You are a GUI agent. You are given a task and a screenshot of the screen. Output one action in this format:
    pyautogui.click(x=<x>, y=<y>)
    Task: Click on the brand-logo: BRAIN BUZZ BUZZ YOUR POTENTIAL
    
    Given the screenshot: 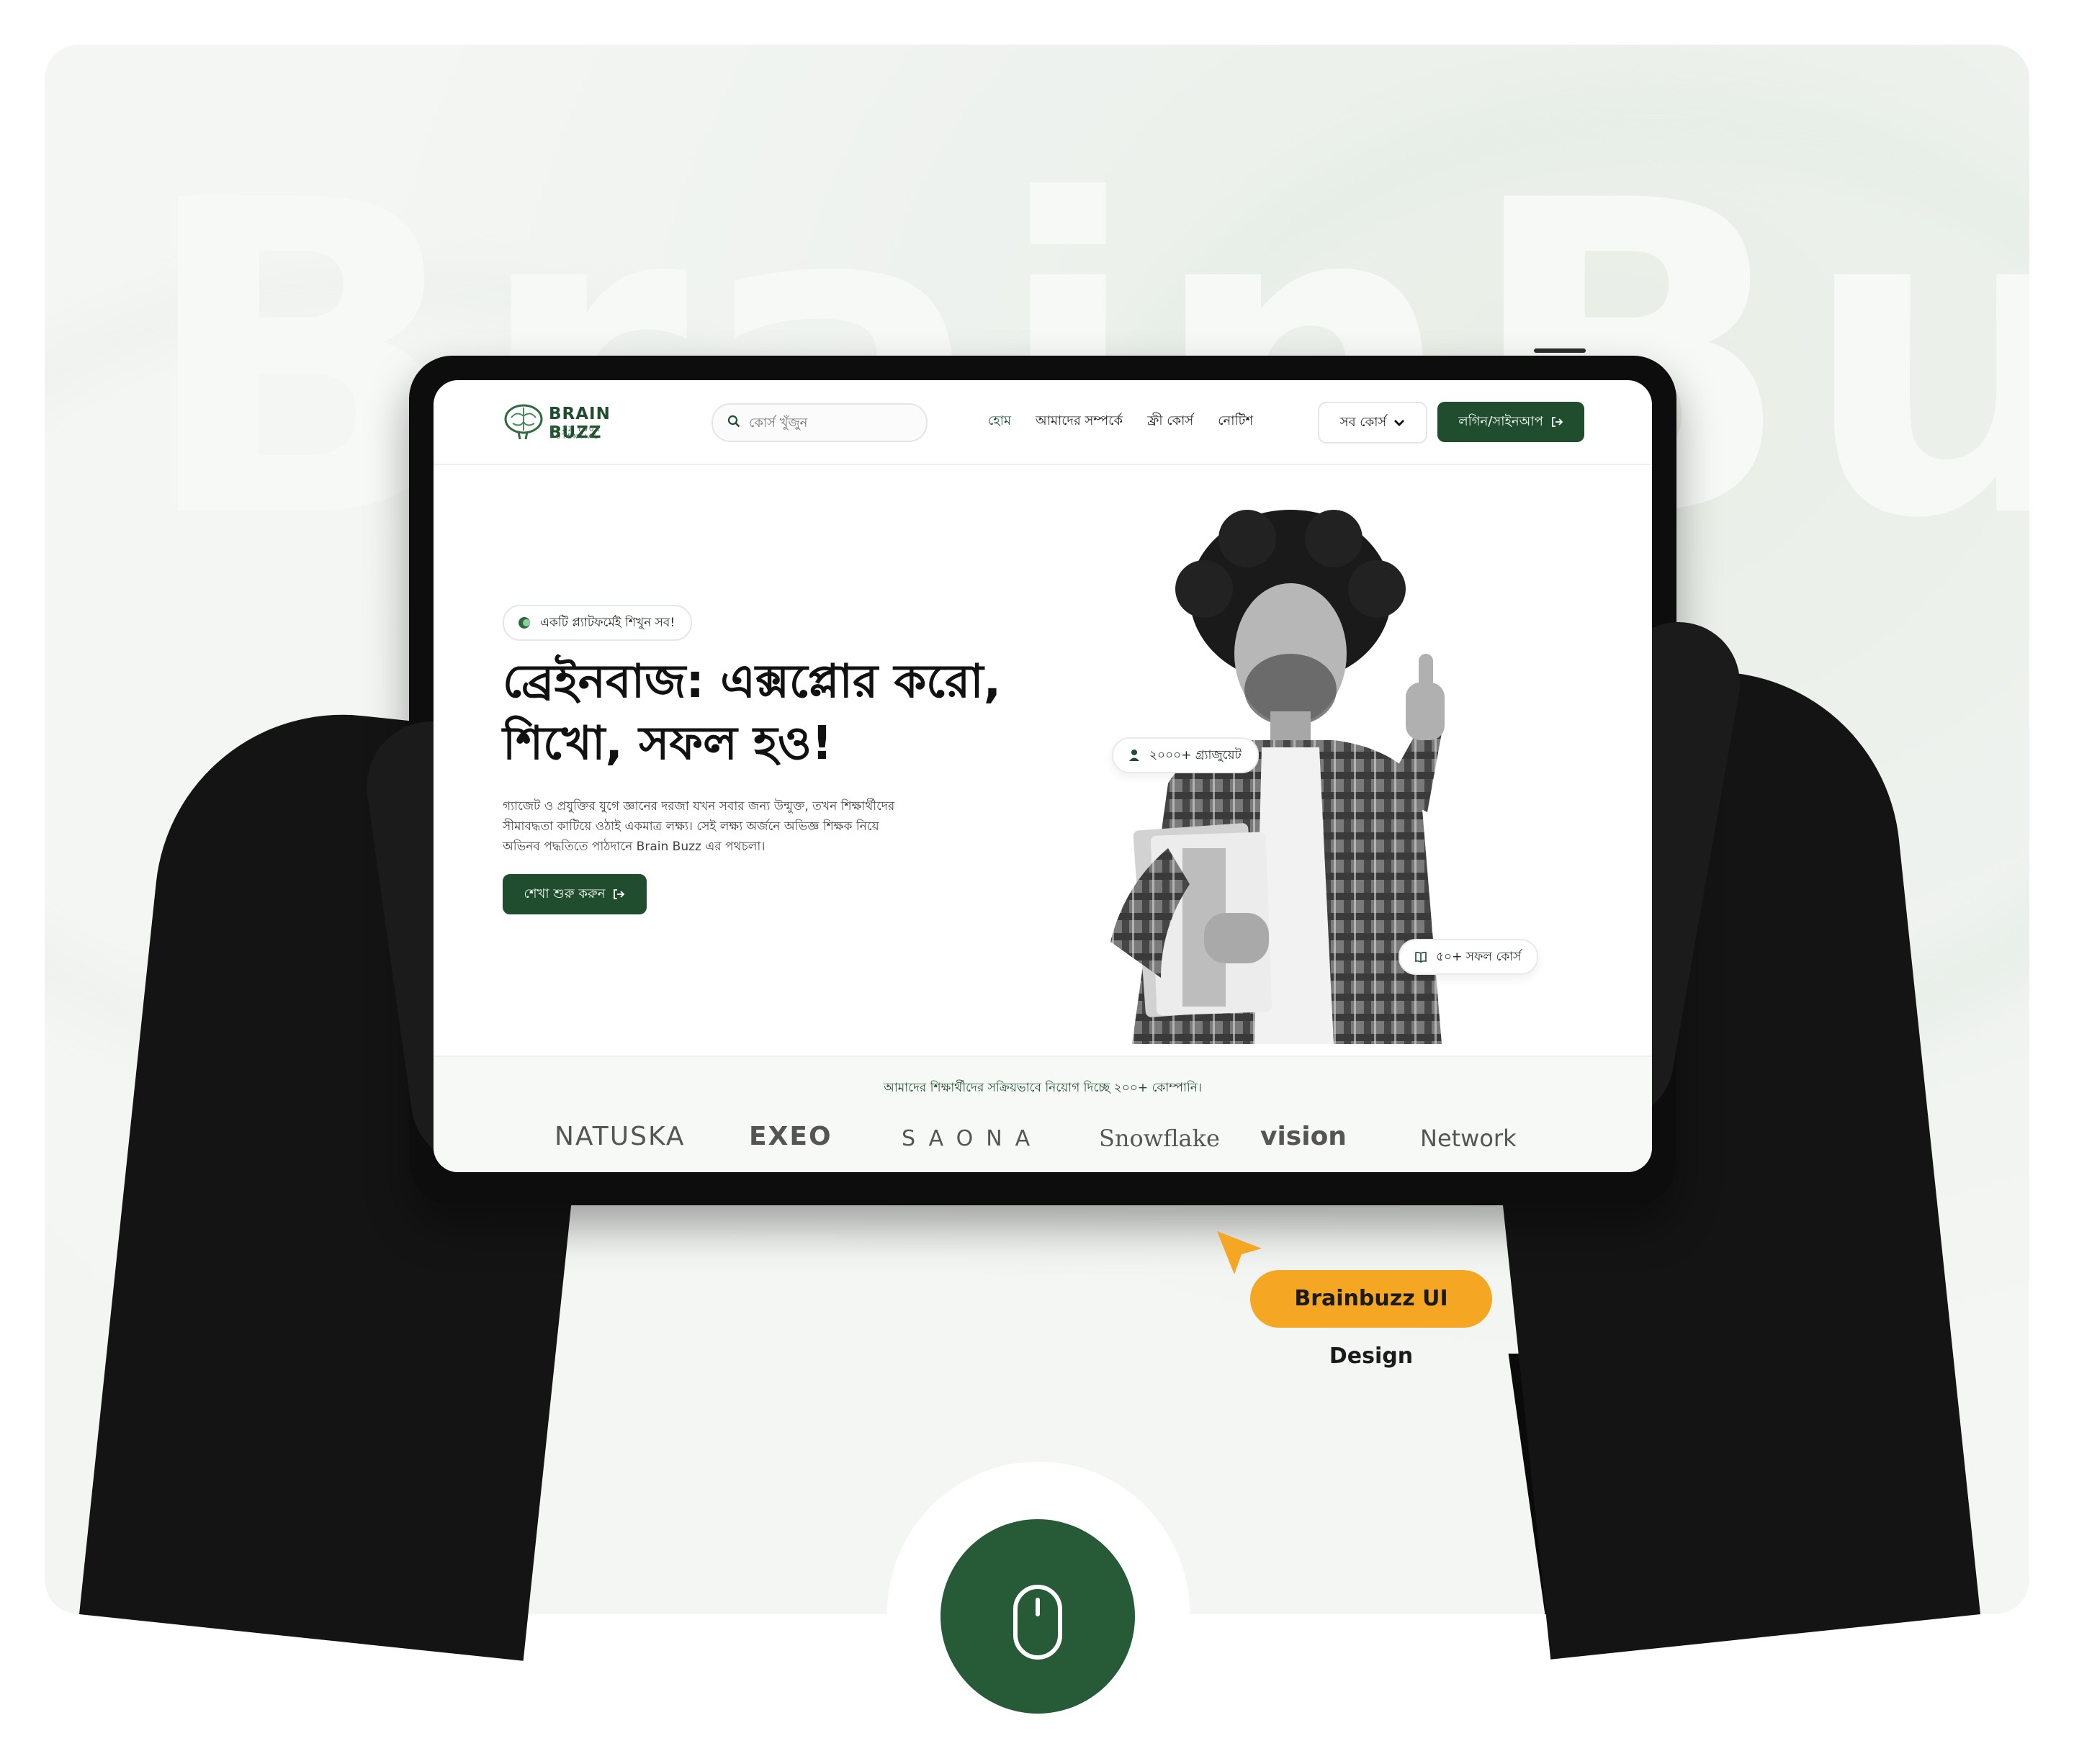 What is the action you would take?
    pyautogui.click(x=575, y=422)
    